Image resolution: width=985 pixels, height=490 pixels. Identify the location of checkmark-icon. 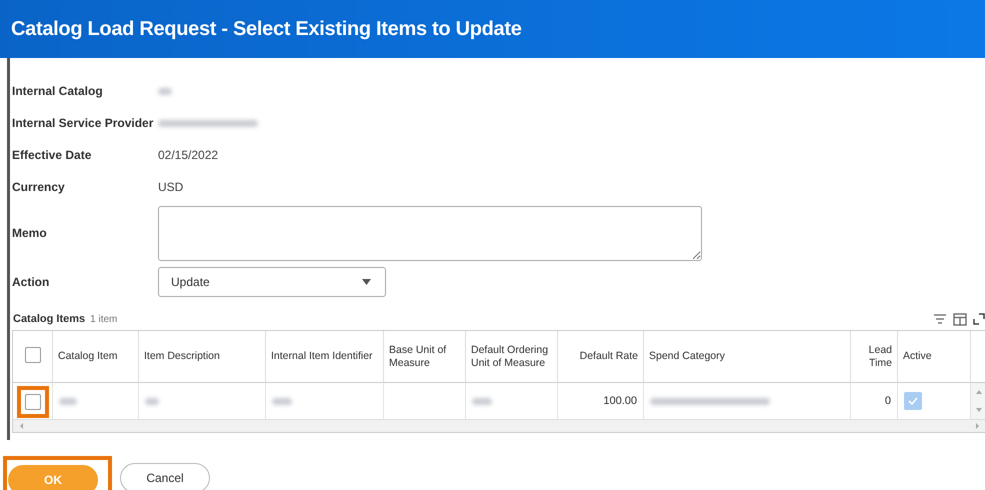
(913, 401).